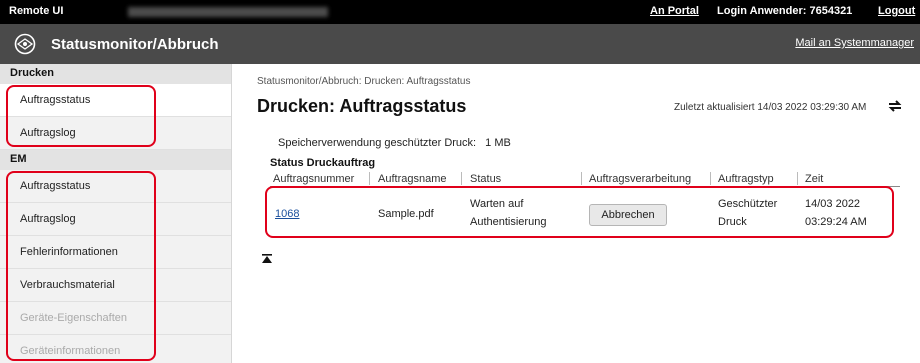  What do you see at coordinates (674, 11) in the screenshot?
I see `portal-link: An Portal` at bounding box center [674, 11].